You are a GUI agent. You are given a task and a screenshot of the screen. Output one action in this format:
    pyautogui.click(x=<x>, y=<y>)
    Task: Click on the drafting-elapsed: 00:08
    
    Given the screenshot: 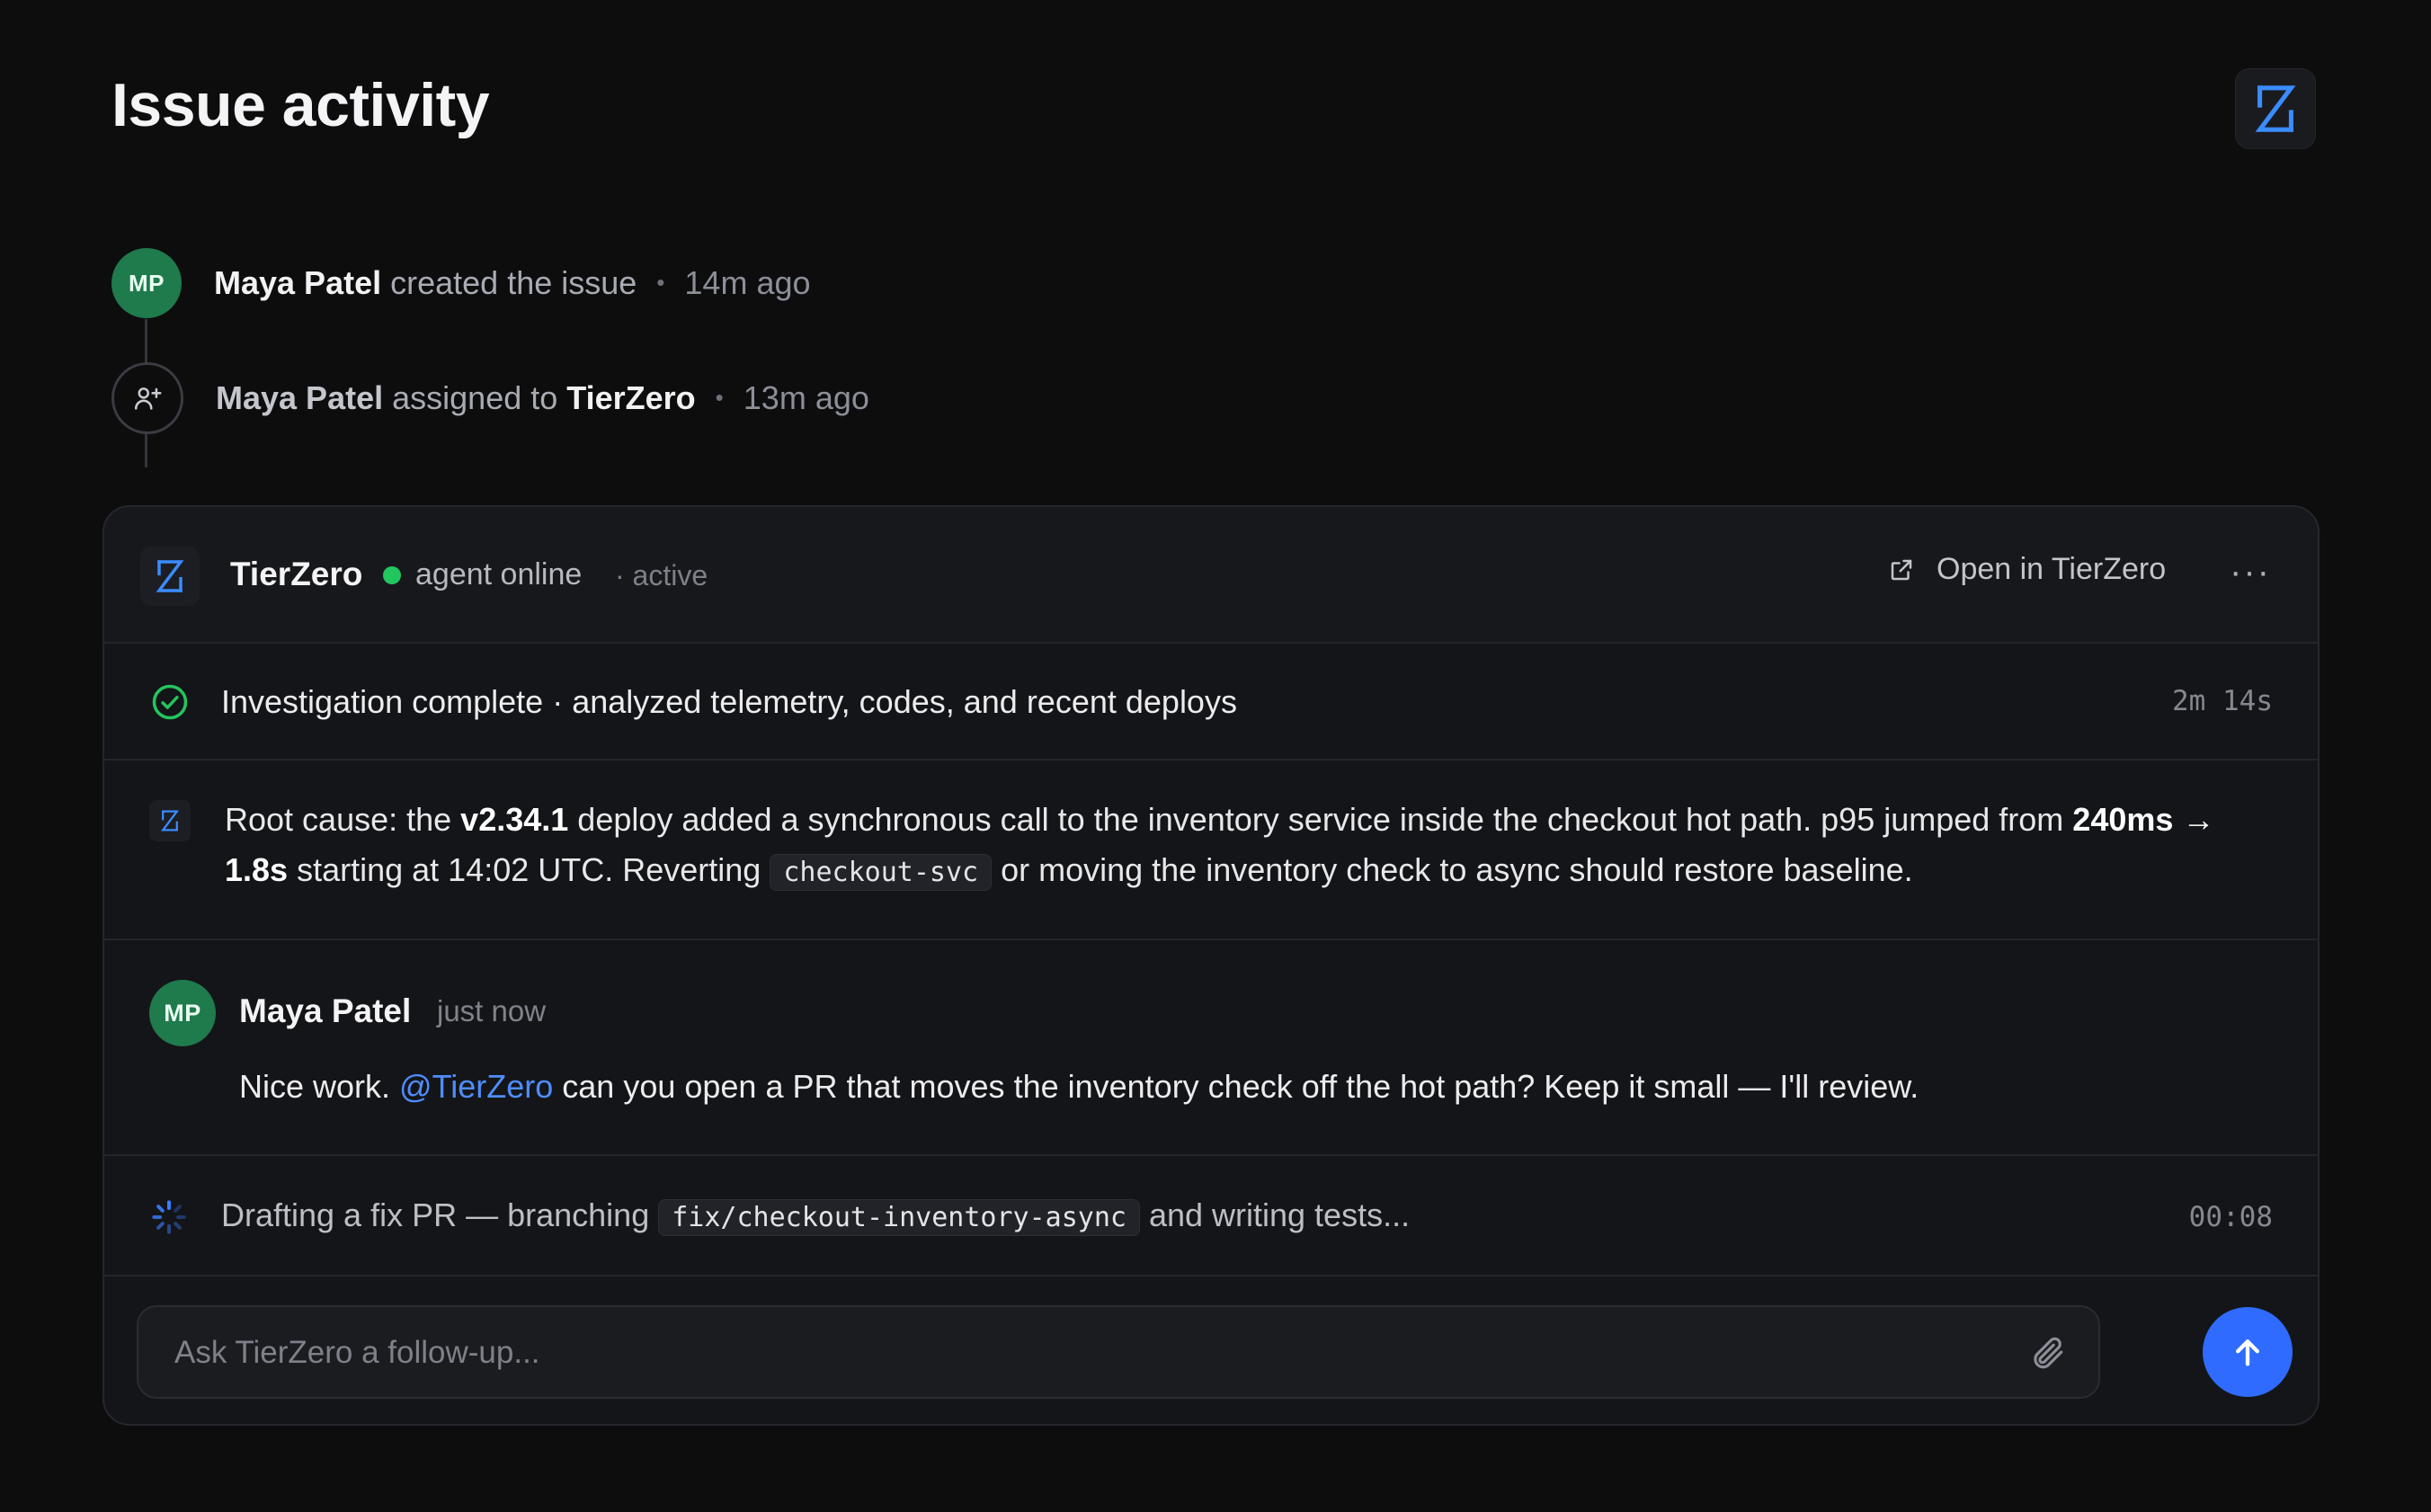 What is the action you would take?
    pyautogui.click(x=2230, y=1217)
    